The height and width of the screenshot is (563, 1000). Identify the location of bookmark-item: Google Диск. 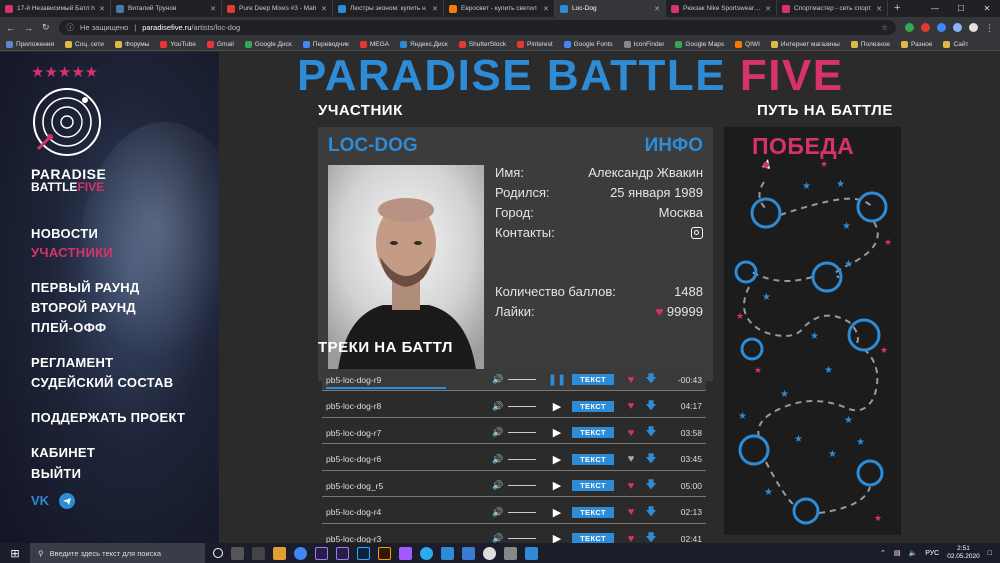
(268, 44).